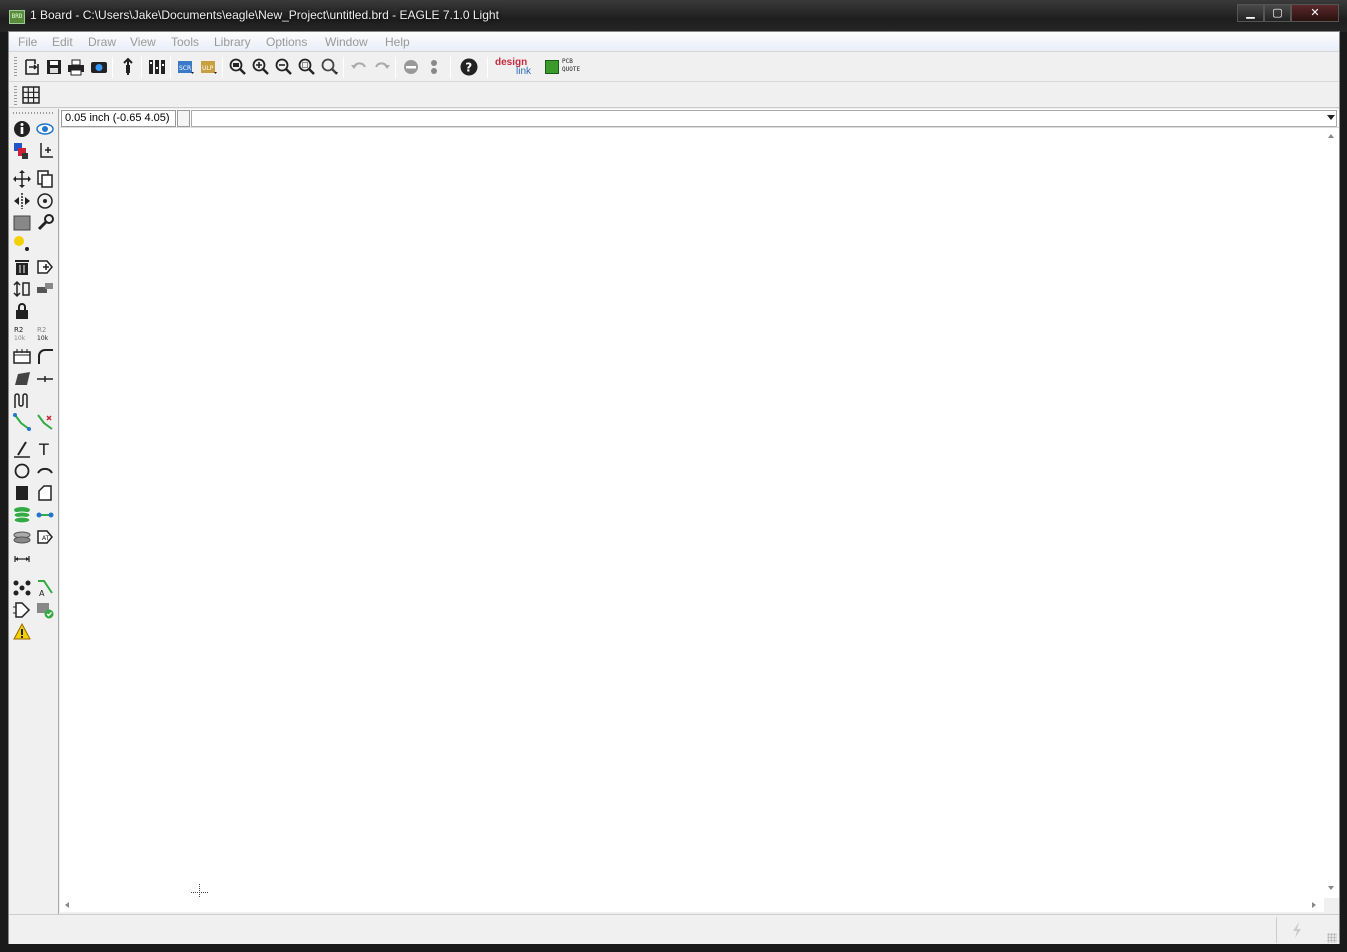  I want to click on scroll-left-icon, so click(67, 905).